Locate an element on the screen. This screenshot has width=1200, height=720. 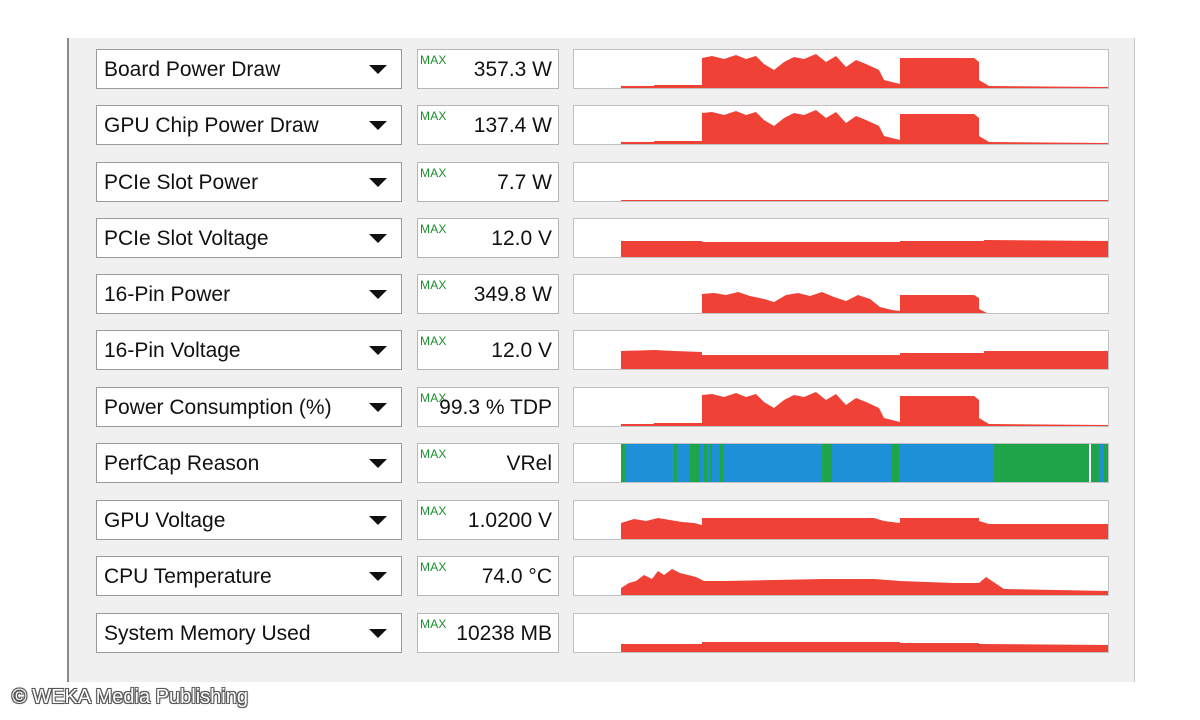
sensor-value: 137.4 W is located at coordinates (512, 125).